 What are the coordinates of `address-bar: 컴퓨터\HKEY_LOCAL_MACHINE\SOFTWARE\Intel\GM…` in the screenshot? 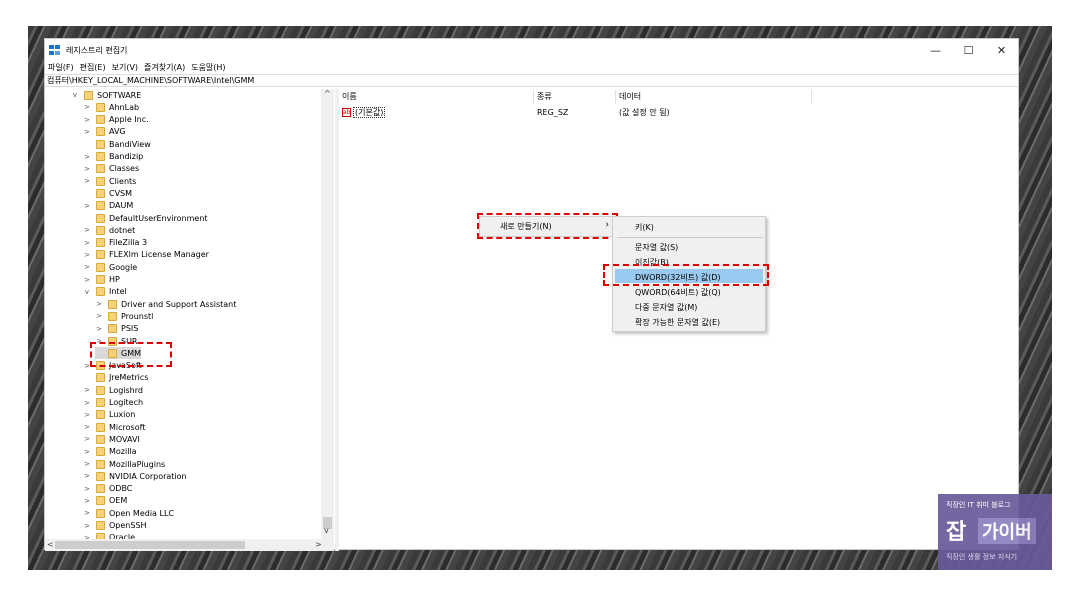 It's located at (531, 80).